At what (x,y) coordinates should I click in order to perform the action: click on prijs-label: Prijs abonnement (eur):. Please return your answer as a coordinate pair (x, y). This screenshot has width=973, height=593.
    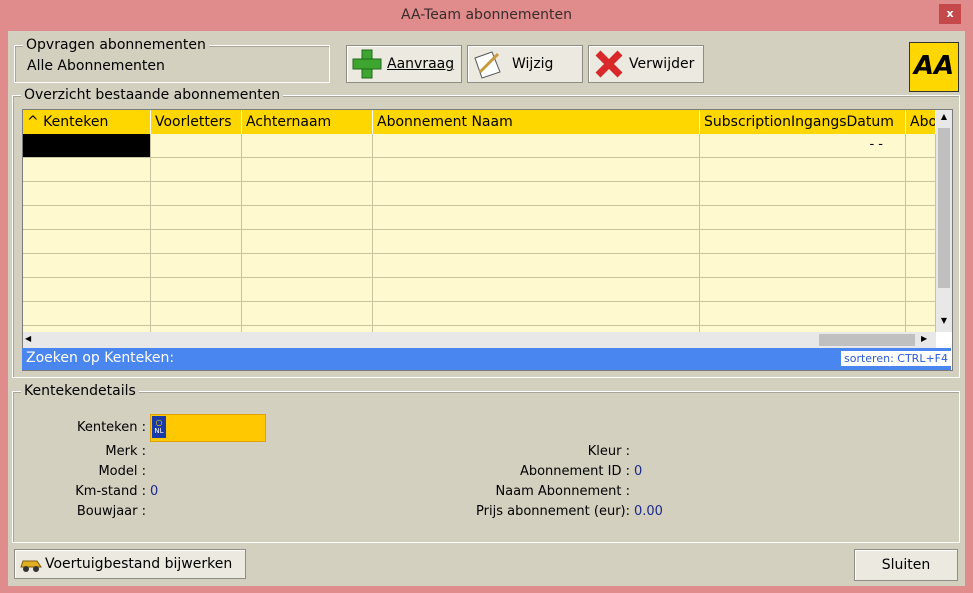
    Looking at the image, I should click on (553, 511).